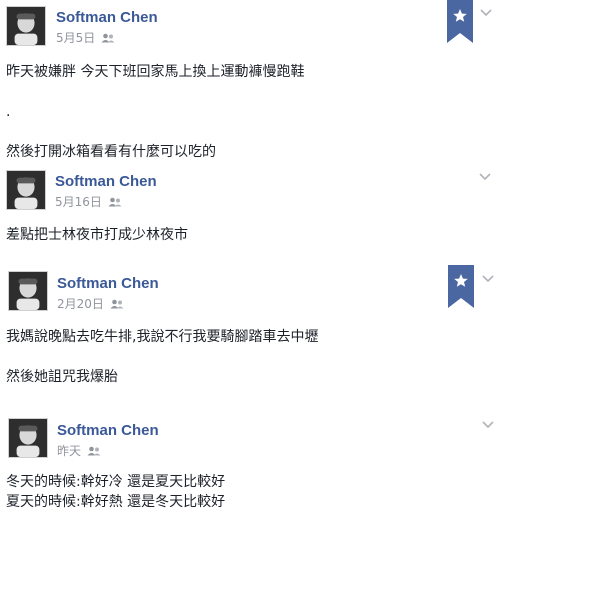 This screenshot has width=600, height=600. I want to click on post-timestamp: 昨天, so click(69, 451).